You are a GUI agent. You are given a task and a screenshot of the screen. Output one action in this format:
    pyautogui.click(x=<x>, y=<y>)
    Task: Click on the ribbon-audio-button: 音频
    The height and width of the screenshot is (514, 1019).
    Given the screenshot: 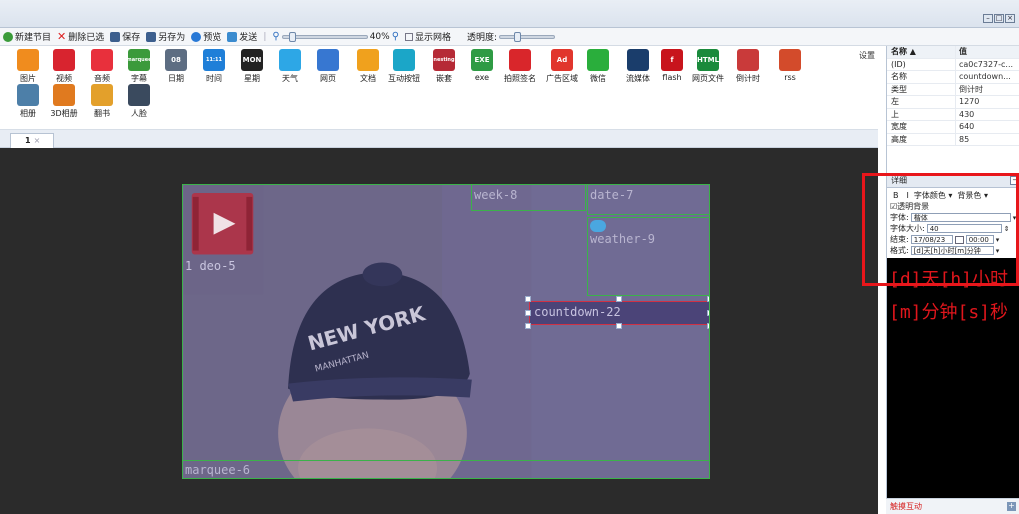 What is the action you would take?
    pyautogui.click(x=102, y=67)
    